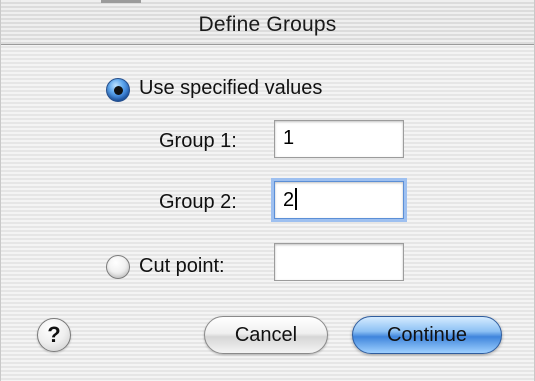 The width and height of the screenshot is (535, 381). Describe the element at coordinates (182, 266) in the screenshot. I see `cut-point-label: Cut point:` at that location.